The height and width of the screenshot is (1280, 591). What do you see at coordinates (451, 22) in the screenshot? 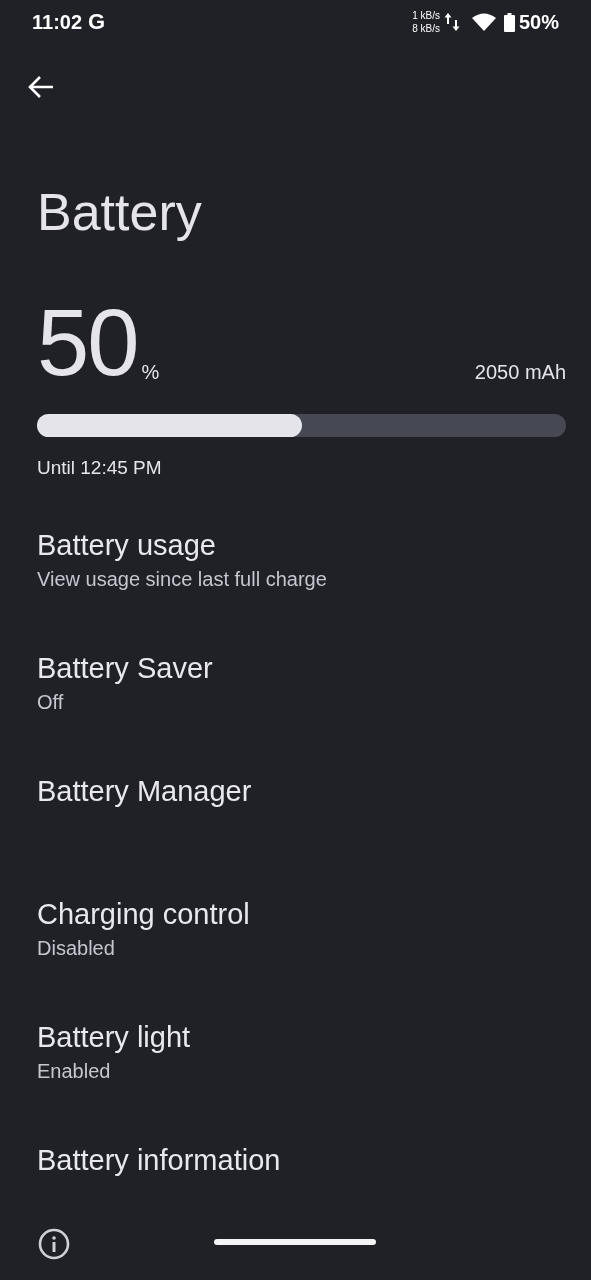
I see `data-arrows-icon` at bounding box center [451, 22].